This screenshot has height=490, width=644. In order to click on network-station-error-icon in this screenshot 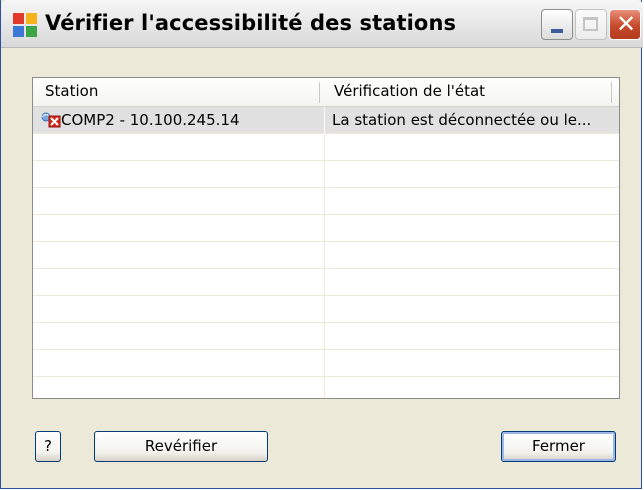, I will do `click(51, 120)`.